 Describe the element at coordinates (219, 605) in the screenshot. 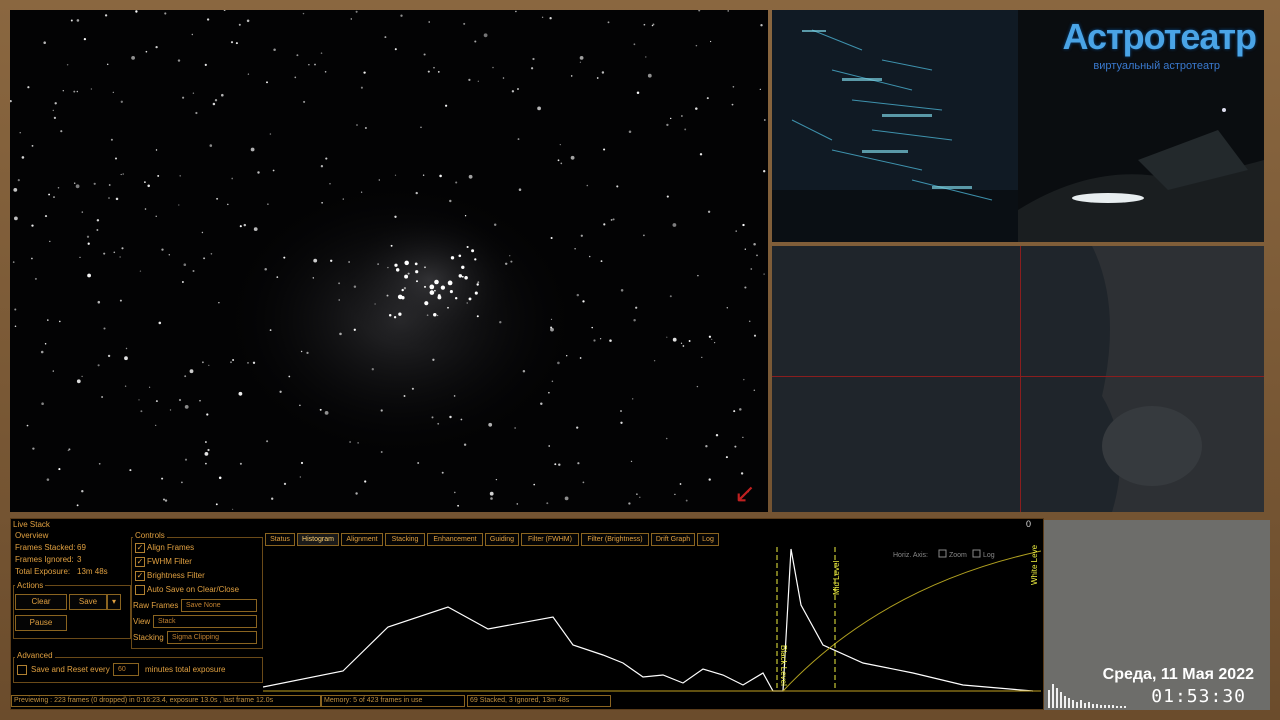

I see `raw-frames-select: Save None` at that location.